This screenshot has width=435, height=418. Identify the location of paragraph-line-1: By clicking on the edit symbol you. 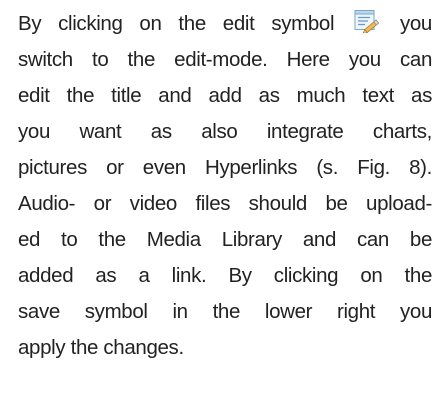
(217, 24).